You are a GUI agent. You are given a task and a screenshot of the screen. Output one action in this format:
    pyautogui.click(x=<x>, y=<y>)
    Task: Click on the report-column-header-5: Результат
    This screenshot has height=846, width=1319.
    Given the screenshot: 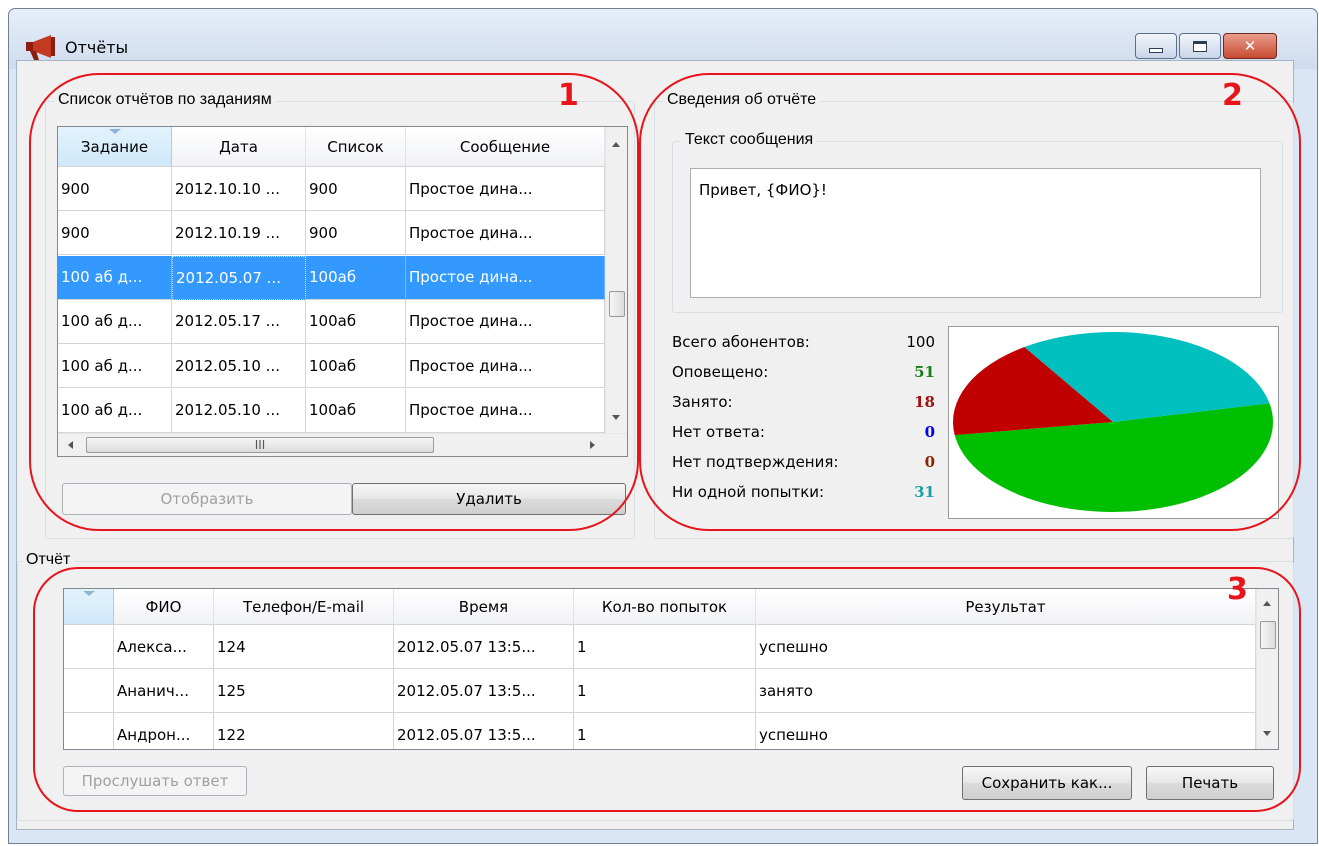 What is the action you would take?
    pyautogui.click(x=1006, y=607)
    